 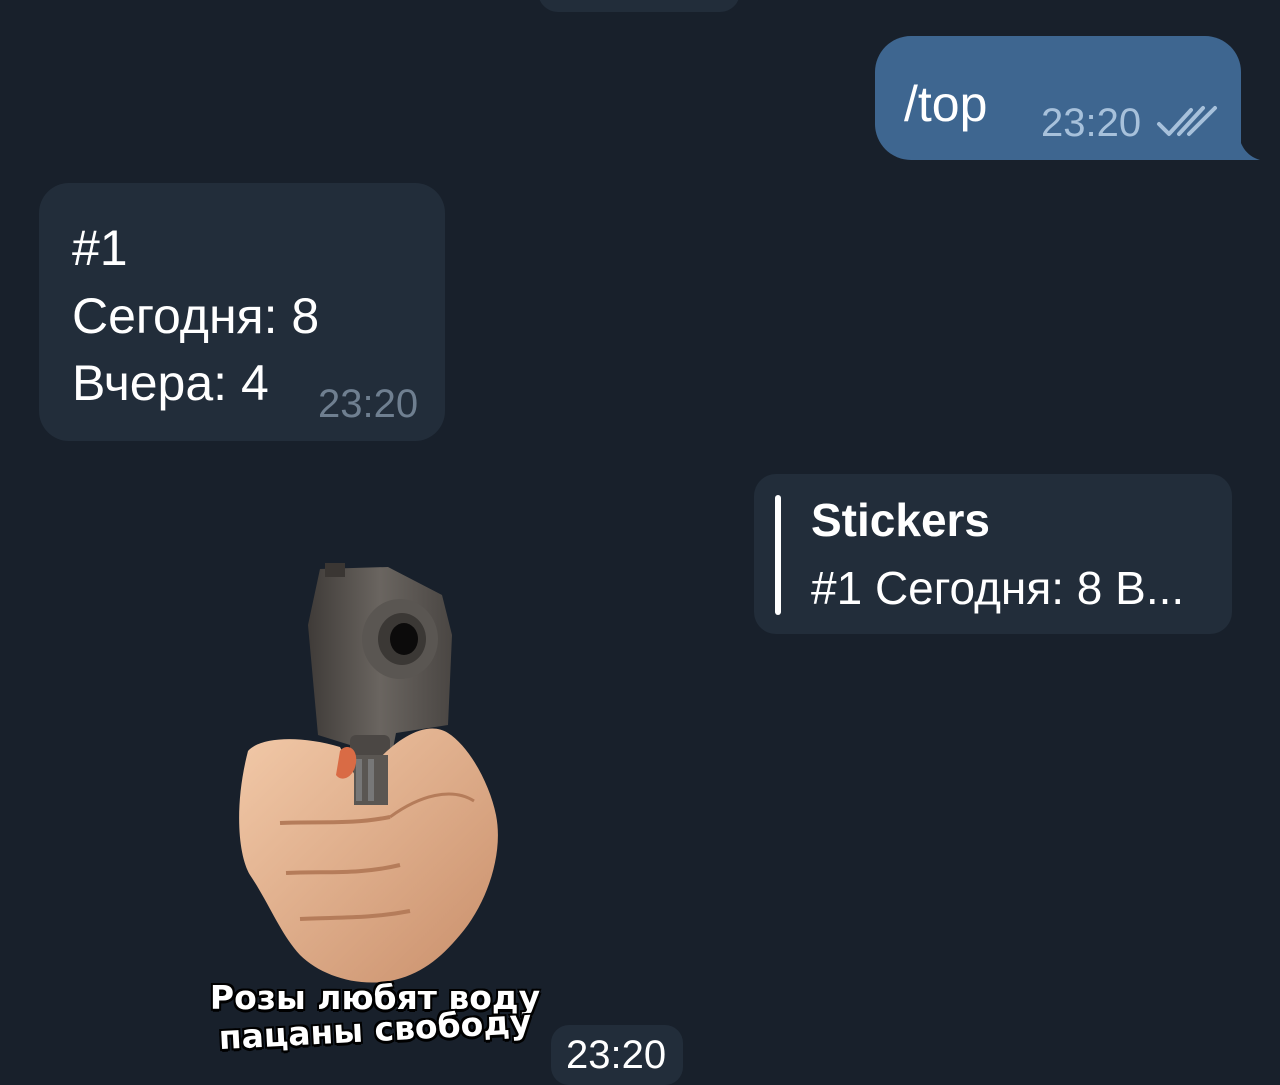 I want to click on outgoing-message-time: 23:20, so click(x=1091, y=123).